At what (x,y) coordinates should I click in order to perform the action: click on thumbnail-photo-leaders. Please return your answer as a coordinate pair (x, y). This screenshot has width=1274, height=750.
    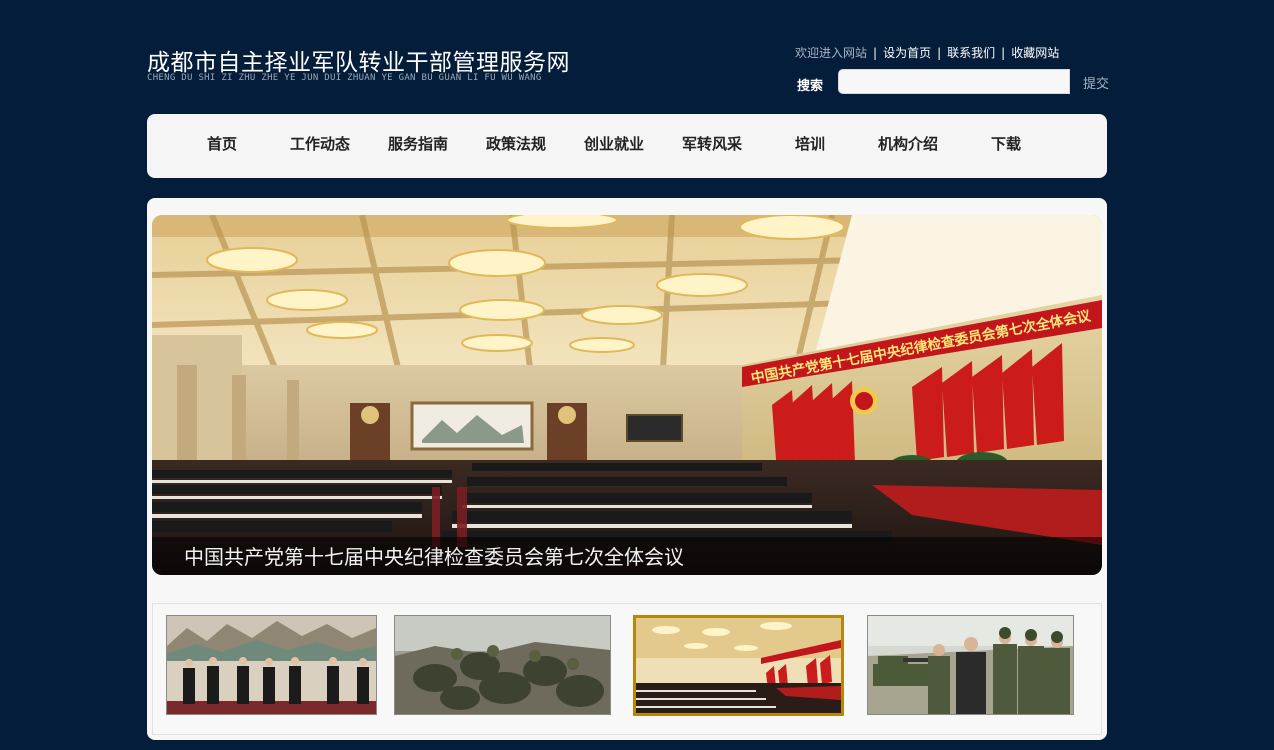
    Looking at the image, I should click on (271, 665).